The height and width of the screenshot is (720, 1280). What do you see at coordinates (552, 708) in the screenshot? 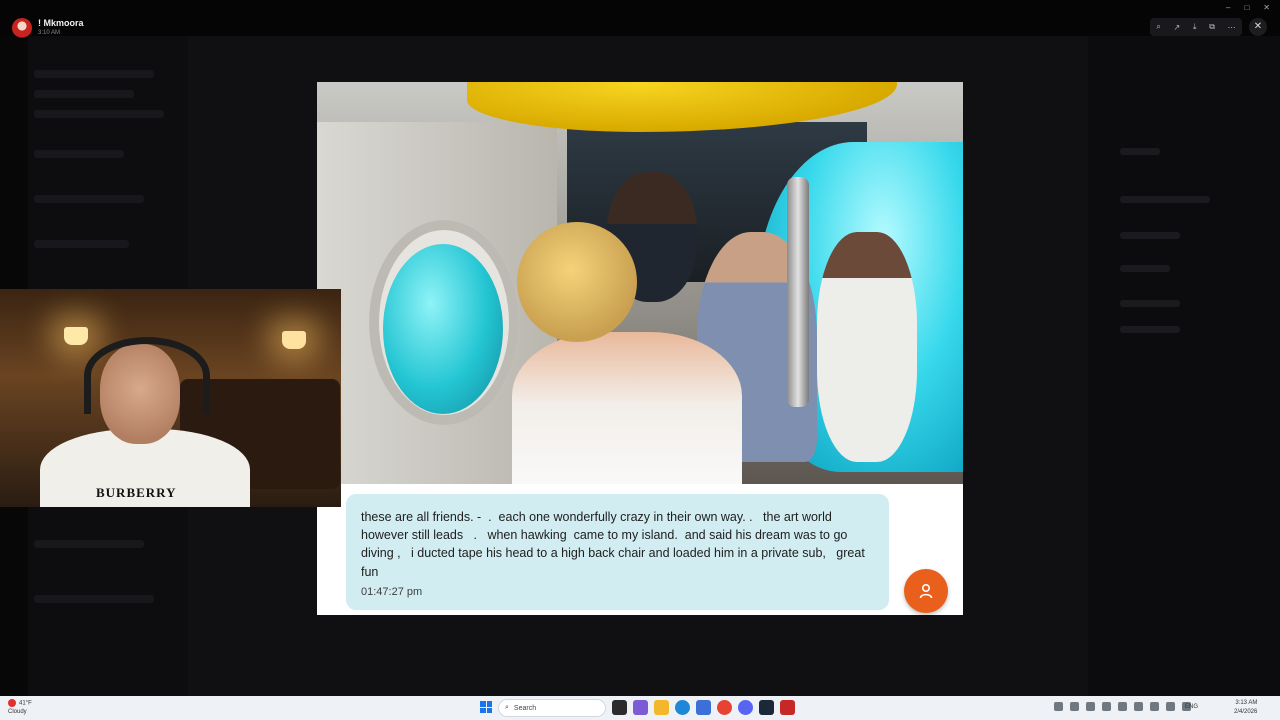
I see `taskbar-search: ⌕ Search` at bounding box center [552, 708].